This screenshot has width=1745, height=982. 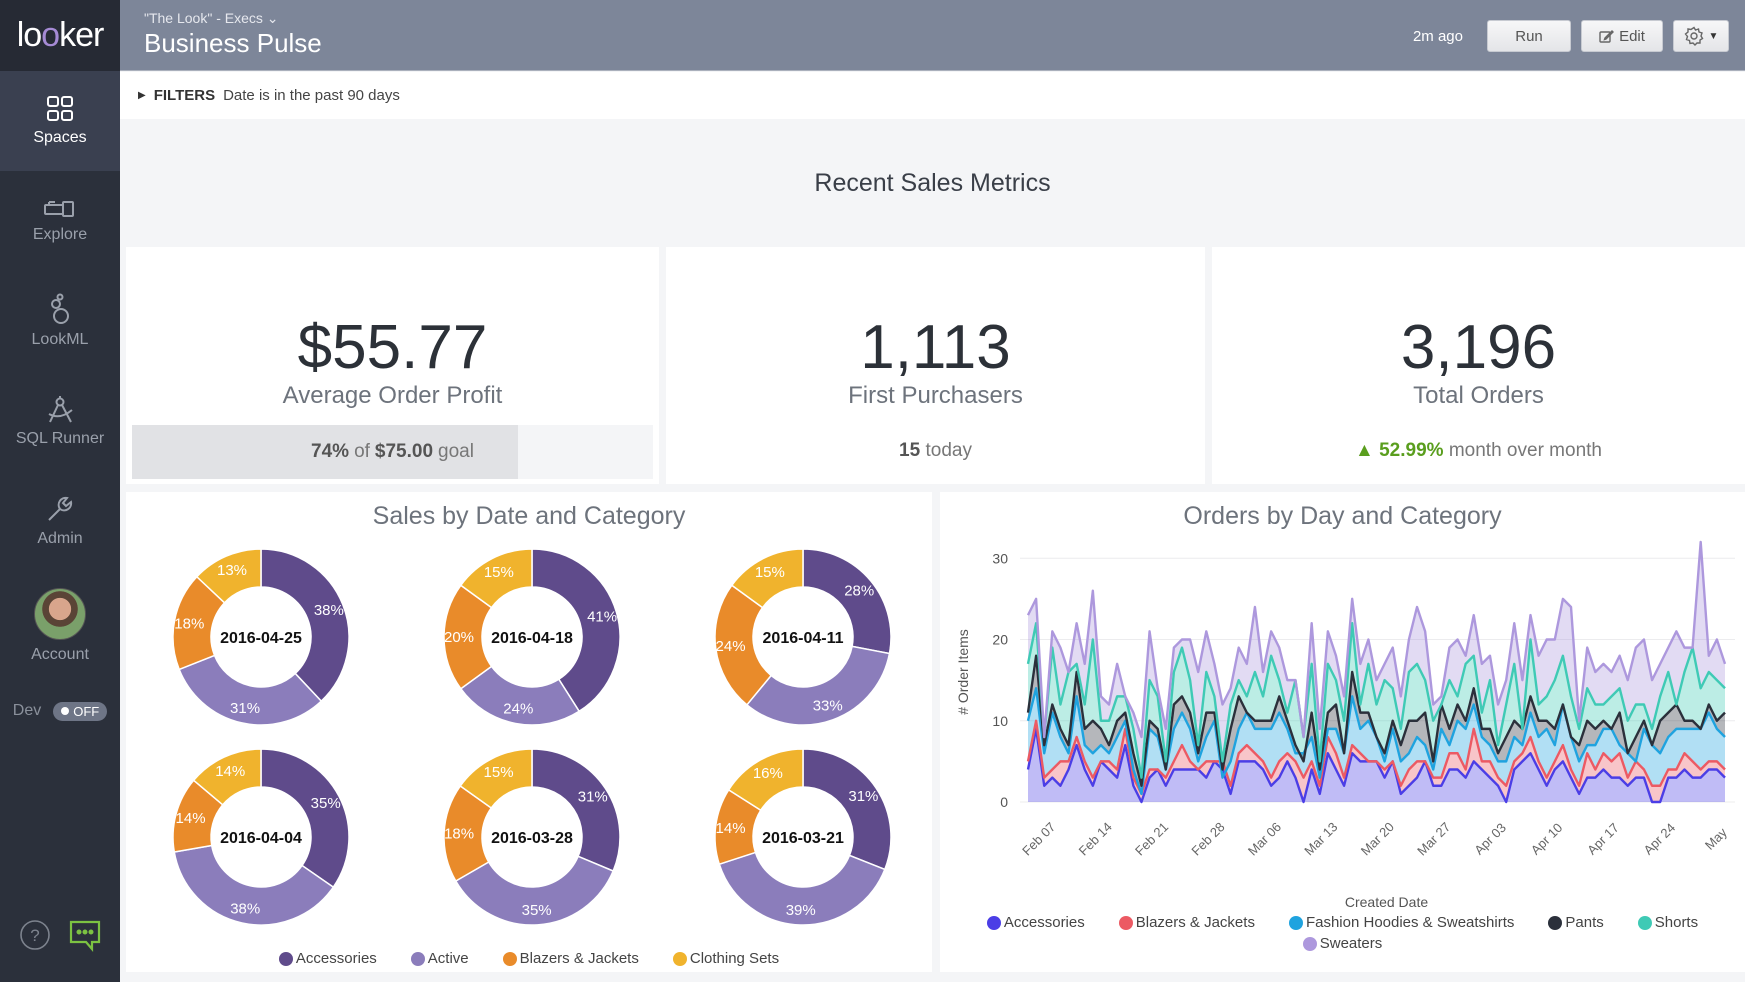 I want to click on goal-text: 74% of $75.00 goal, so click(x=392, y=452).